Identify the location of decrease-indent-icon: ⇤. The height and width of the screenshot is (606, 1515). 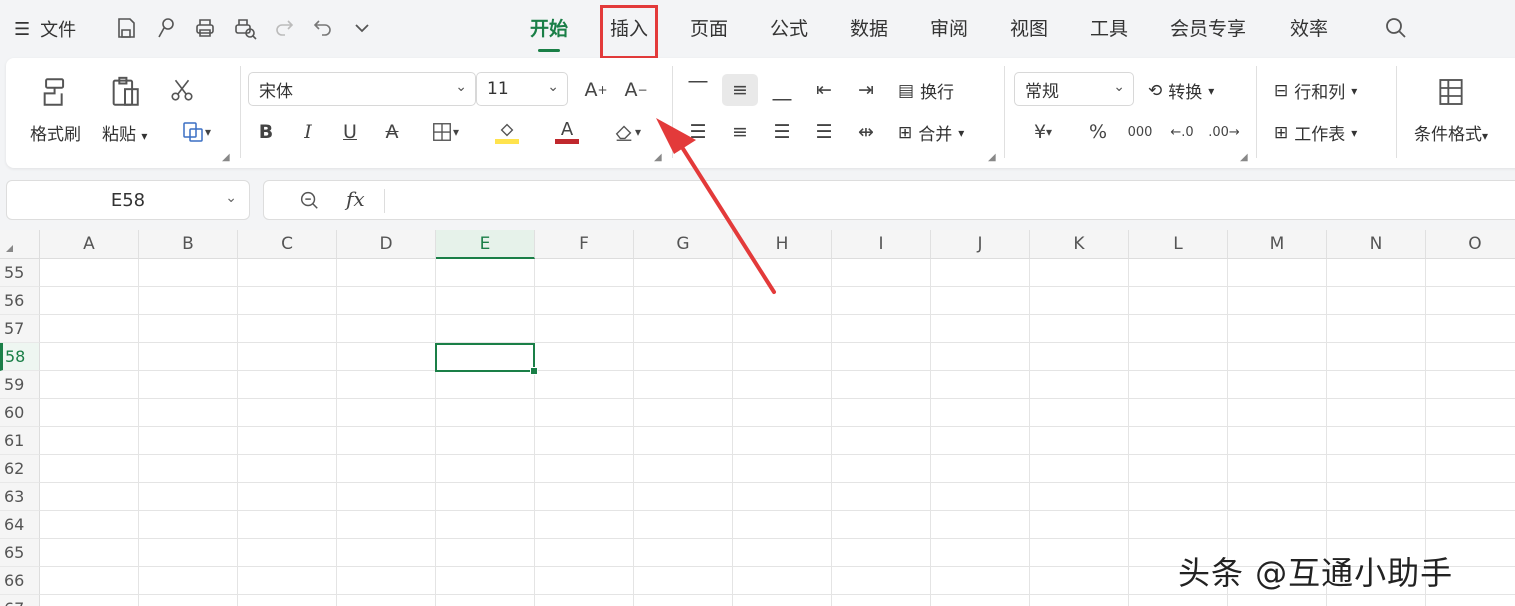
(824, 90).